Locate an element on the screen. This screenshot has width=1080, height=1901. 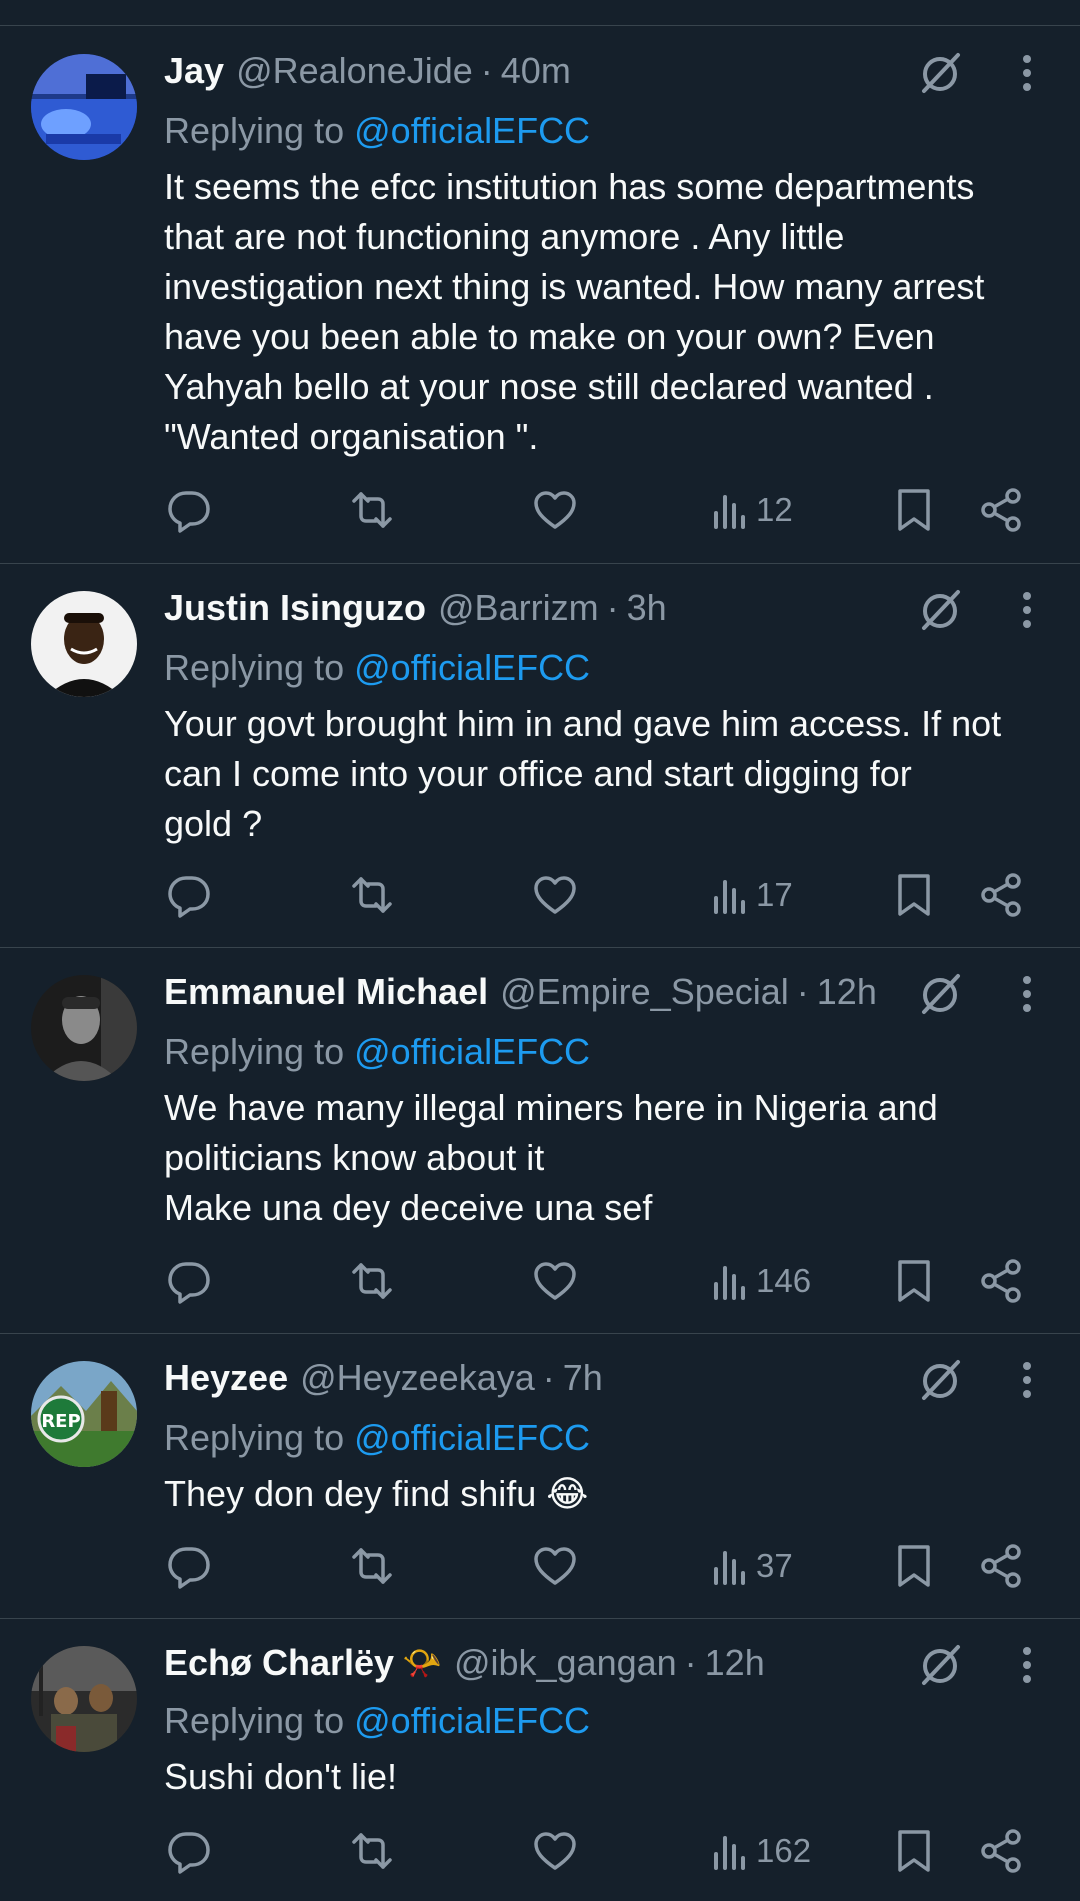
replying-to: Replying to @officialEFCC is located at coordinates (377, 1438).